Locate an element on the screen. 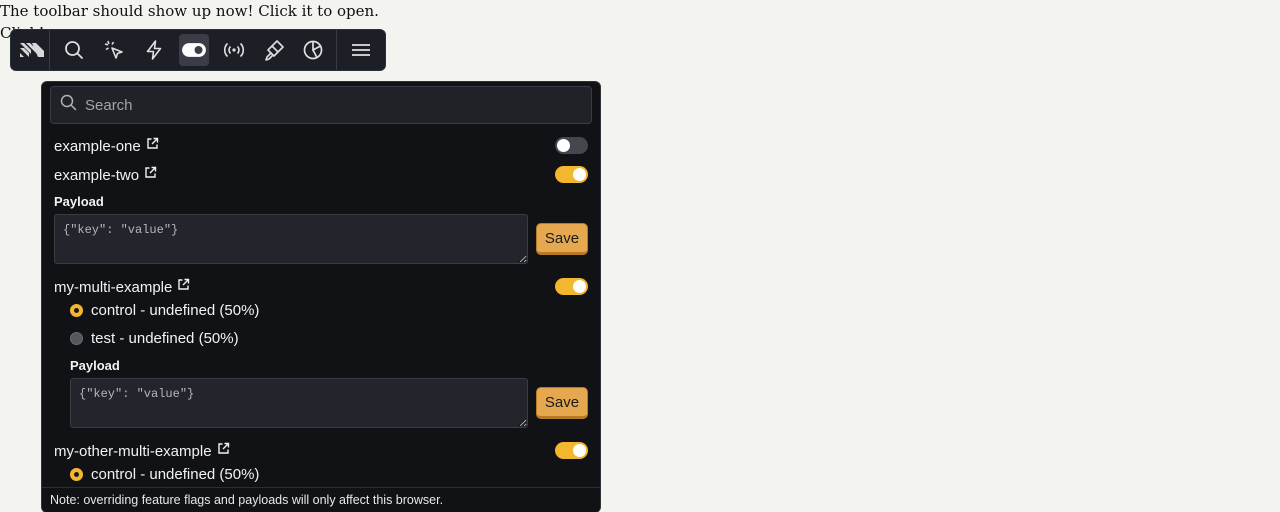  variant-option: test - undefined (50%) is located at coordinates (154, 338).